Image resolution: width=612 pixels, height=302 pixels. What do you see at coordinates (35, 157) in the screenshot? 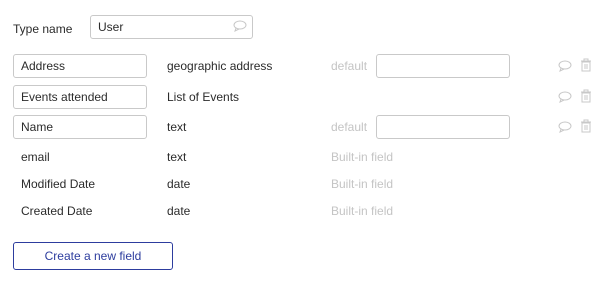
I see `field-name-email: email` at bounding box center [35, 157].